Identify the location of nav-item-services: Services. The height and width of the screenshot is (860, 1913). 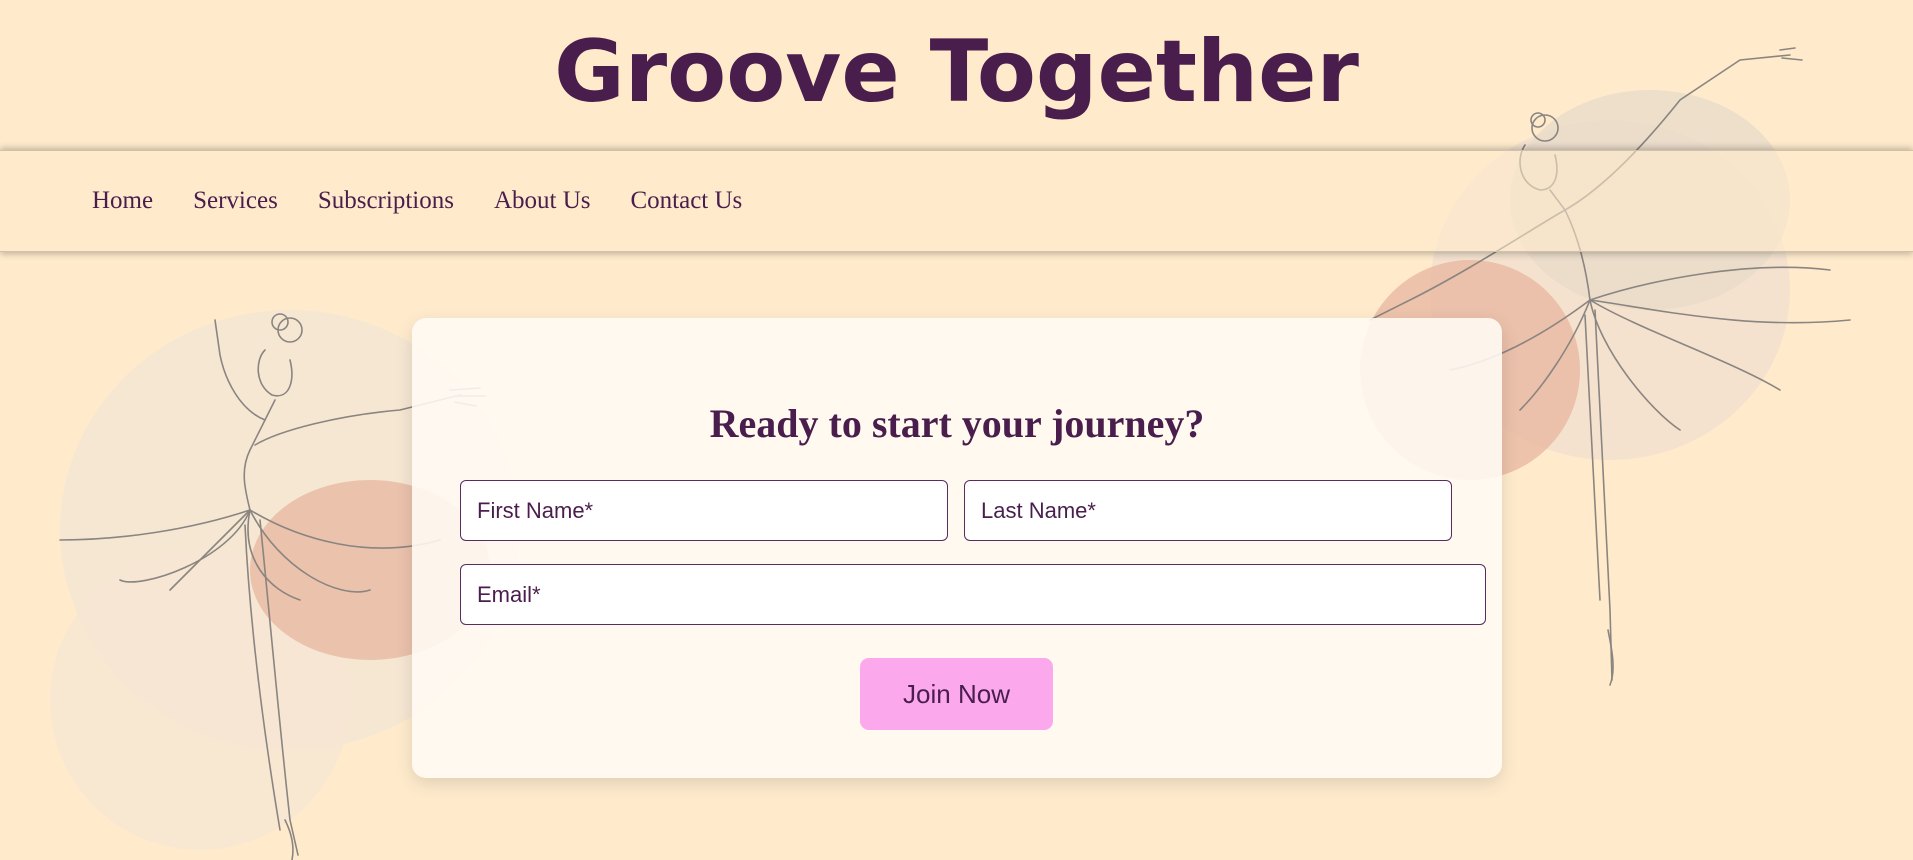
(235, 200).